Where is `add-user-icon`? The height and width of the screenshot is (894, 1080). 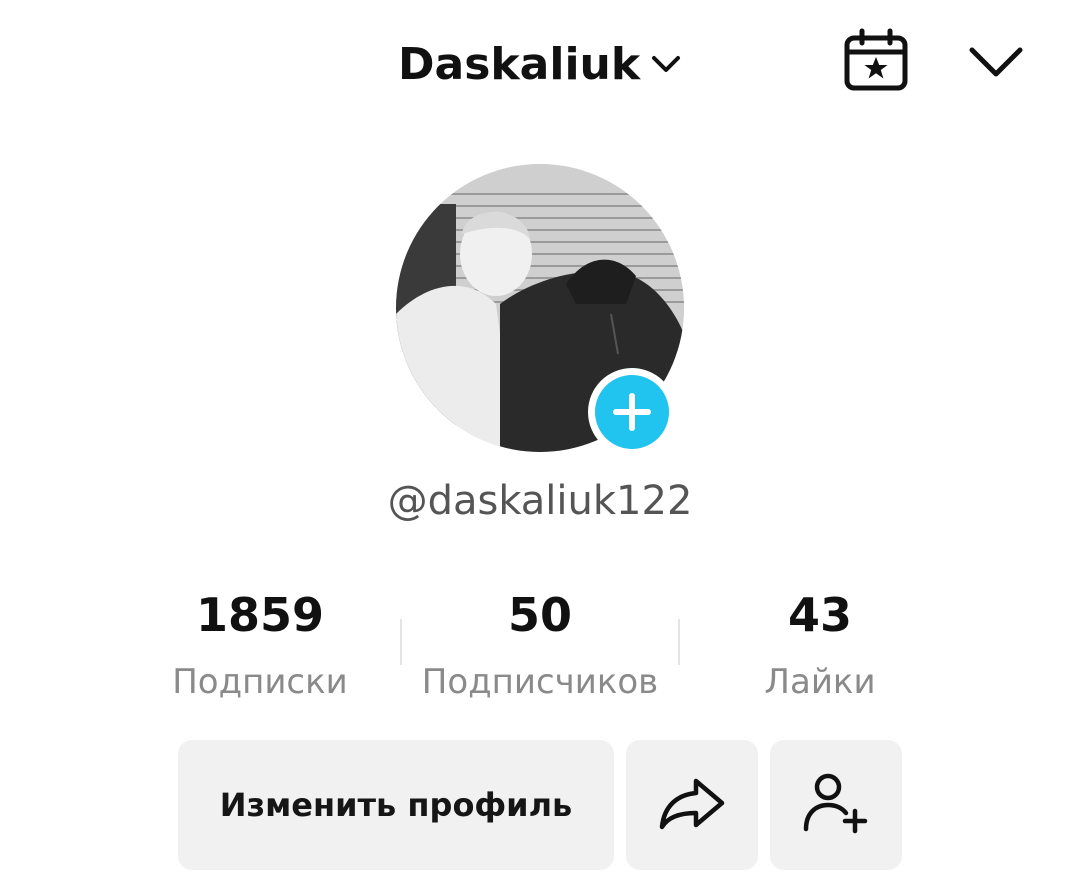 add-user-icon is located at coordinates (836, 805).